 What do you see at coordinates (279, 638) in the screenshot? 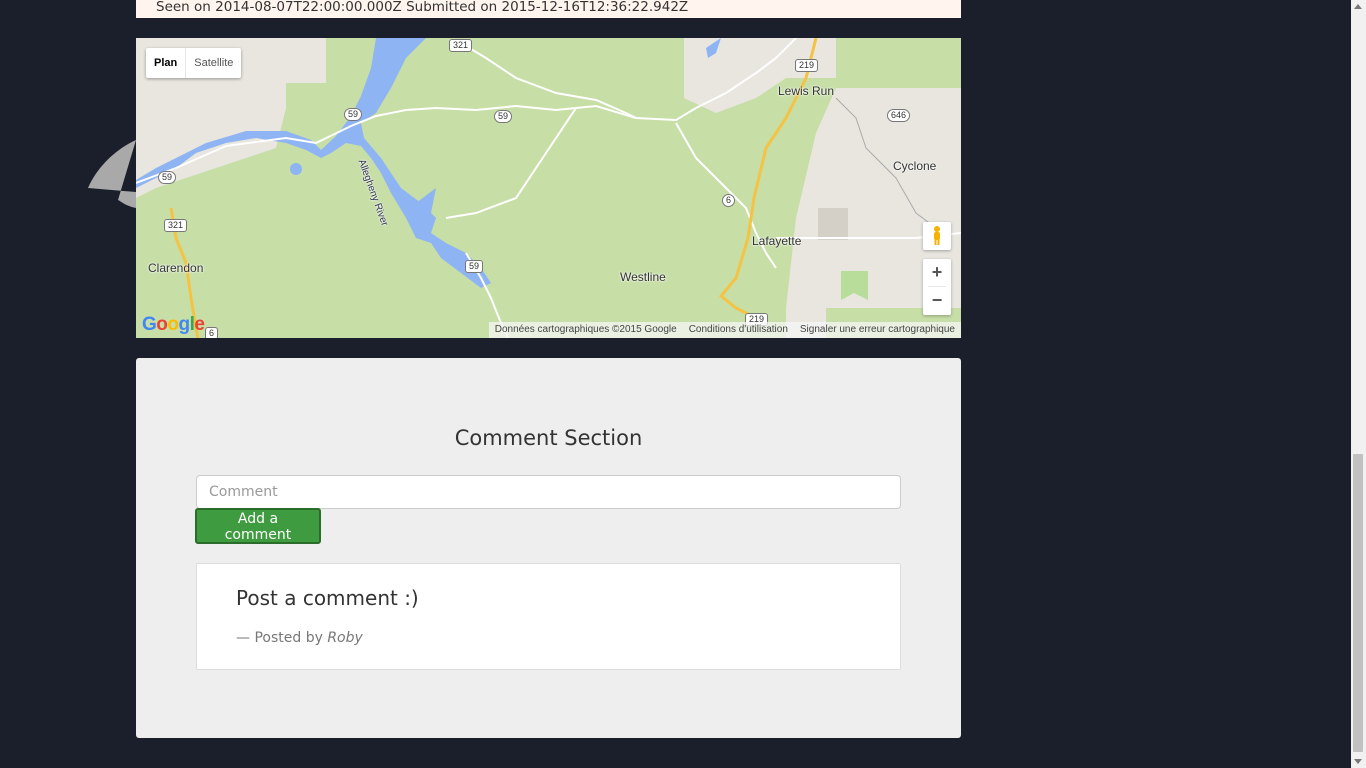
I see `comment-posted-by-label: — Posted by` at bounding box center [279, 638].